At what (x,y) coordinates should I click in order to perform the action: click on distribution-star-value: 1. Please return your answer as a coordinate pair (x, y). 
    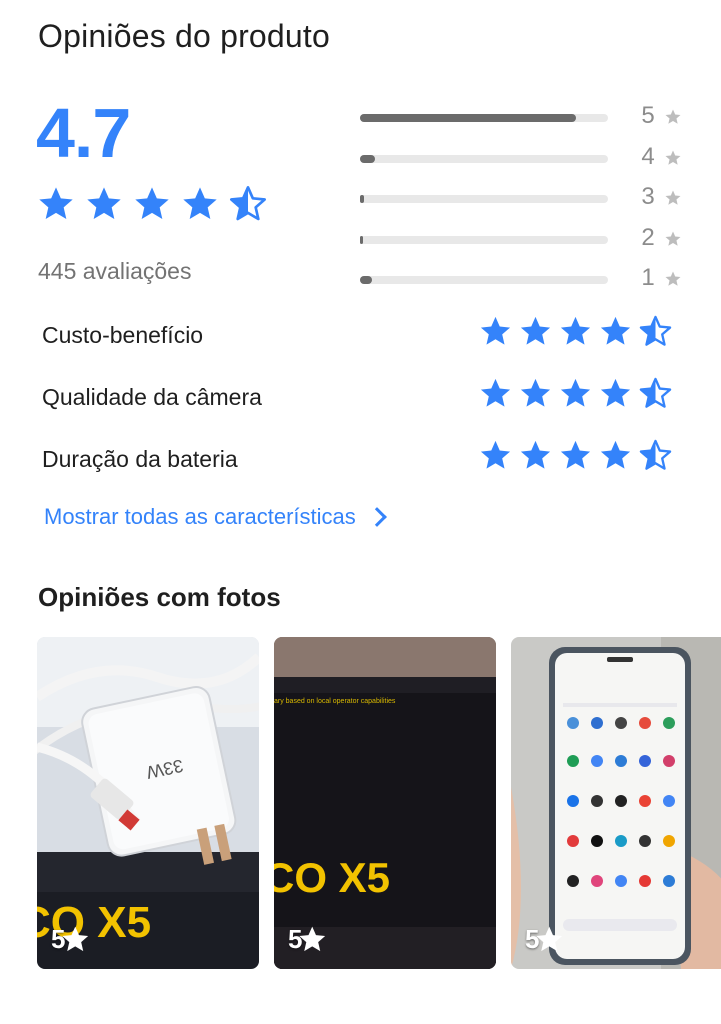
    Looking at the image, I should click on (648, 277).